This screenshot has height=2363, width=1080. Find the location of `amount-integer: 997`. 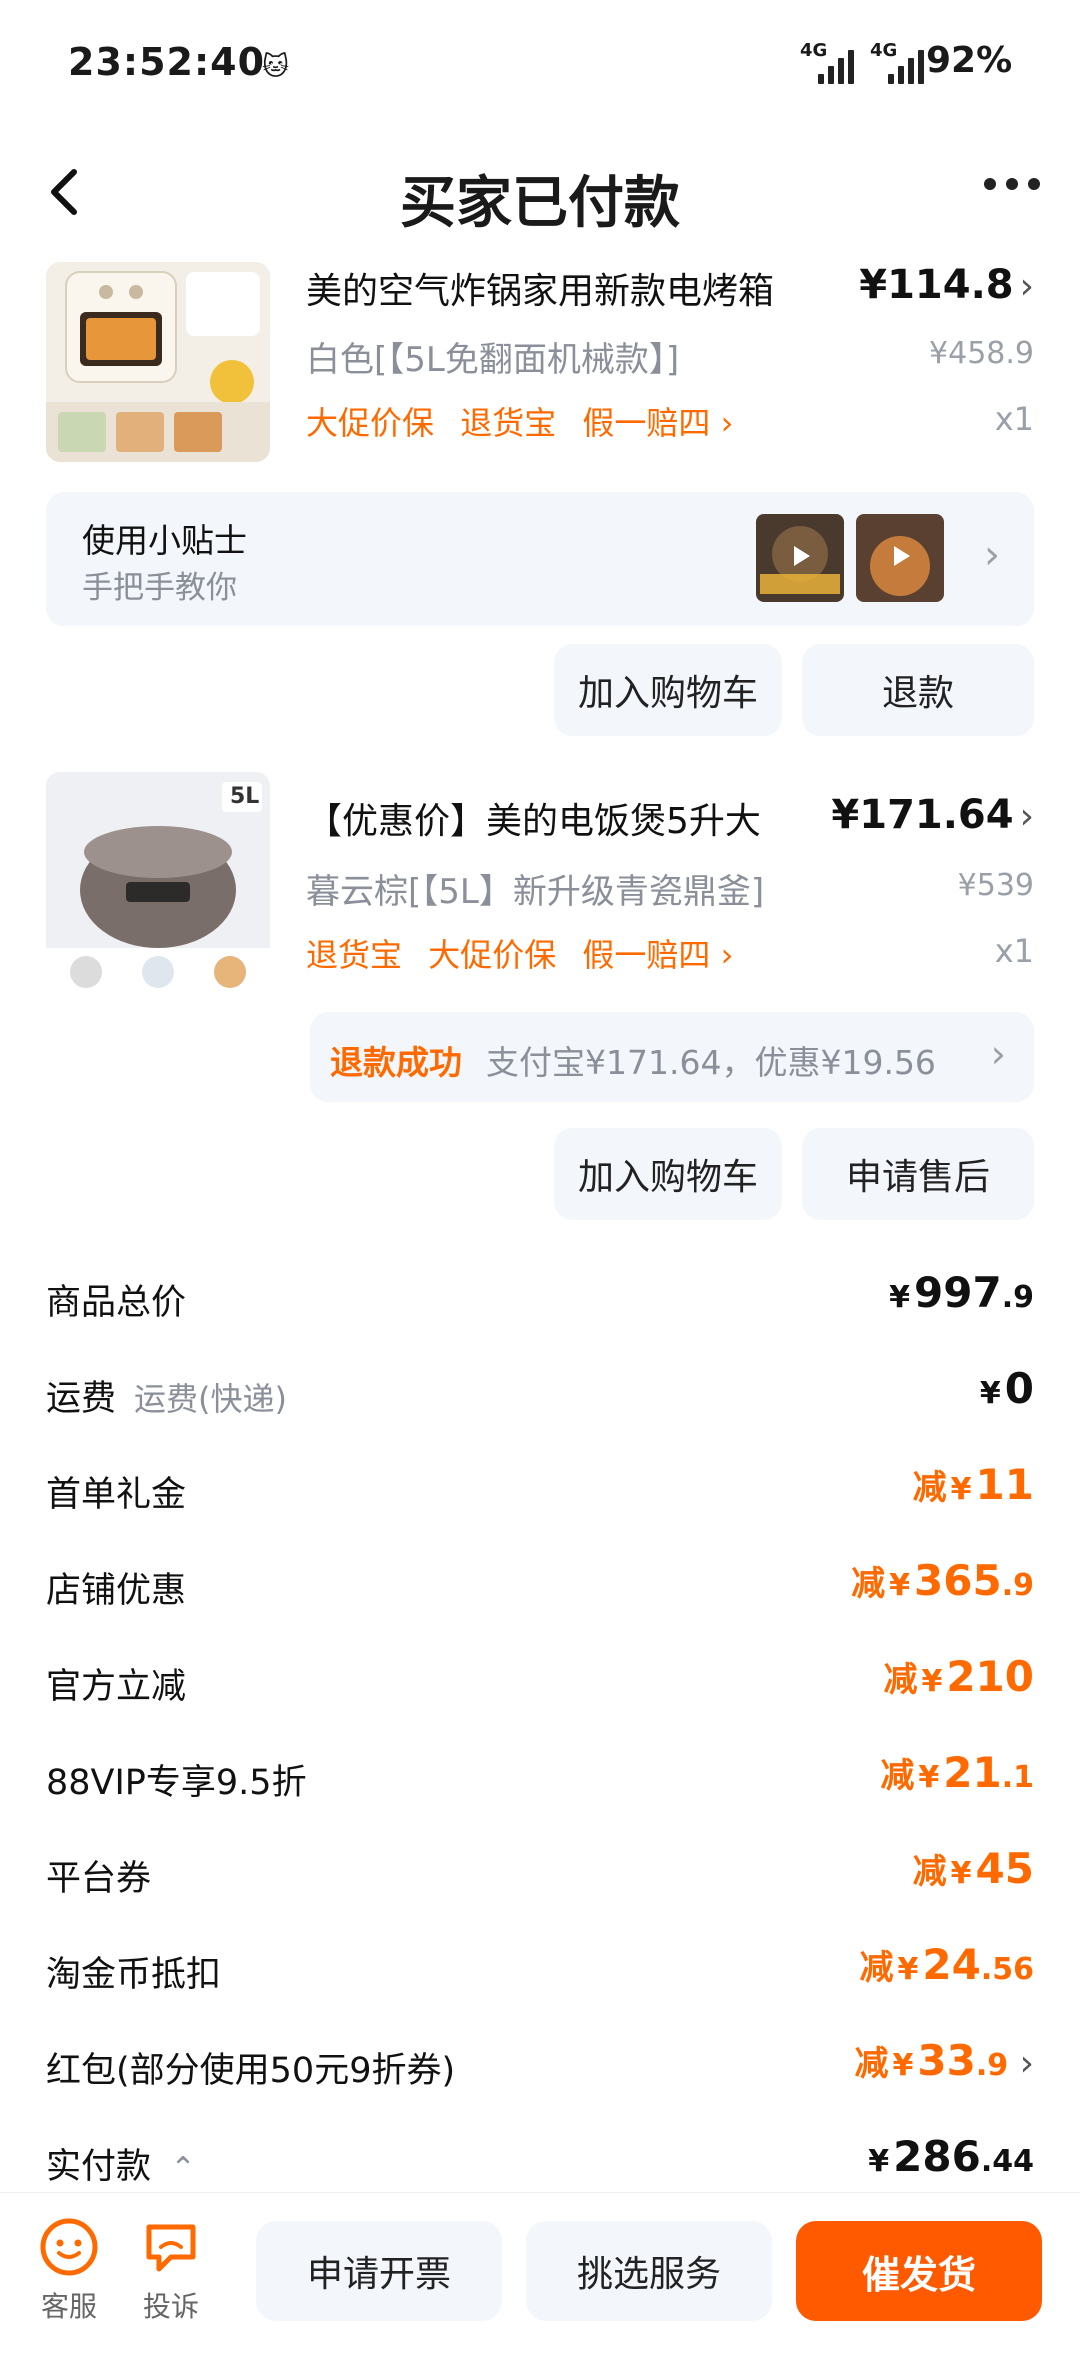

amount-integer: 997 is located at coordinates (958, 1292).